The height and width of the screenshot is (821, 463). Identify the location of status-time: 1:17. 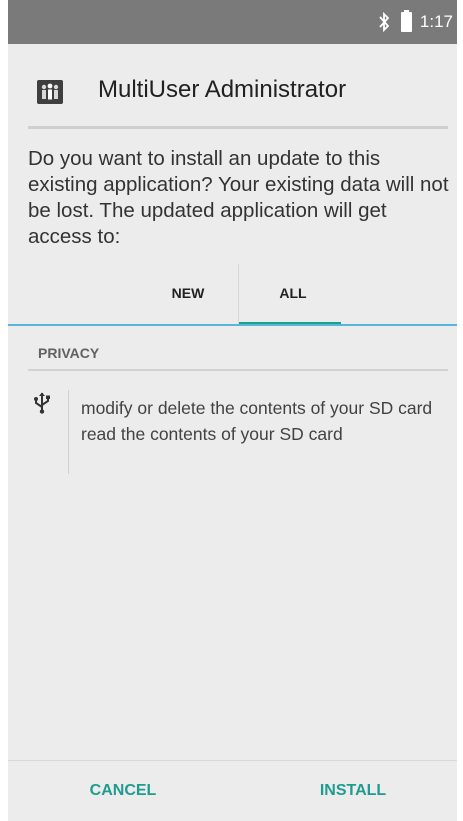
(436, 21).